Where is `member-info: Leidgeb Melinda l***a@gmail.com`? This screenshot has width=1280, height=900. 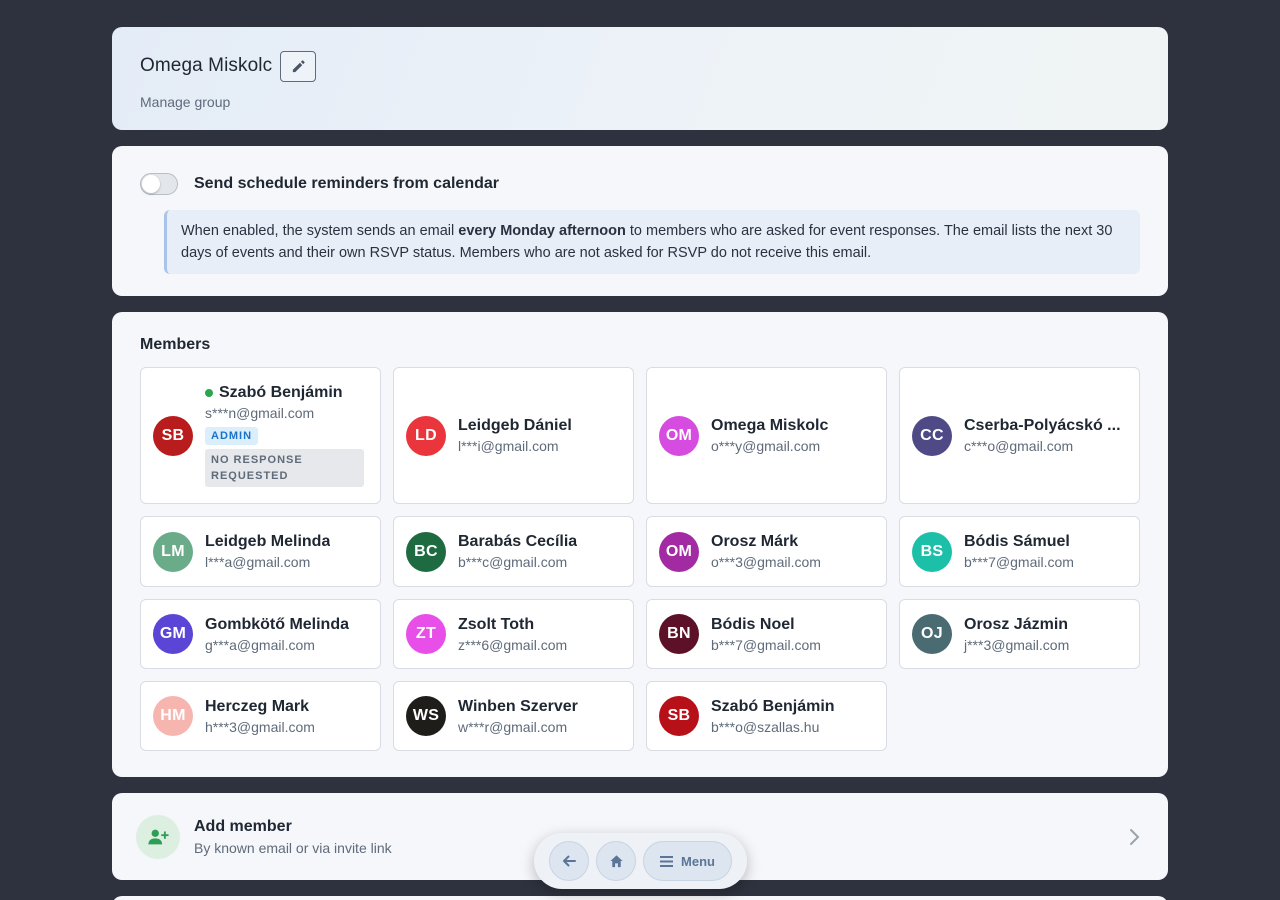 member-info: Leidgeb Melinda l***a@gmail.com is located at coordinates (286, 551).